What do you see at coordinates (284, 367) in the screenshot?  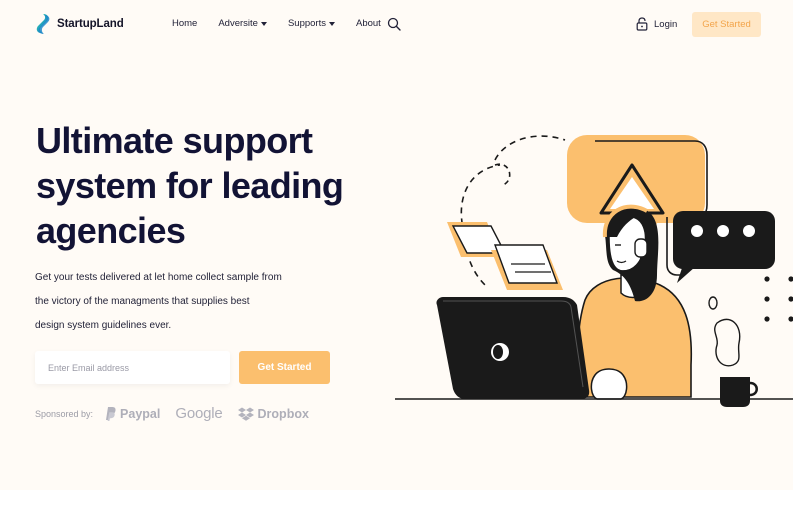 I see `hero-get-started-button: Get Started` at bounding box center [284, 367].